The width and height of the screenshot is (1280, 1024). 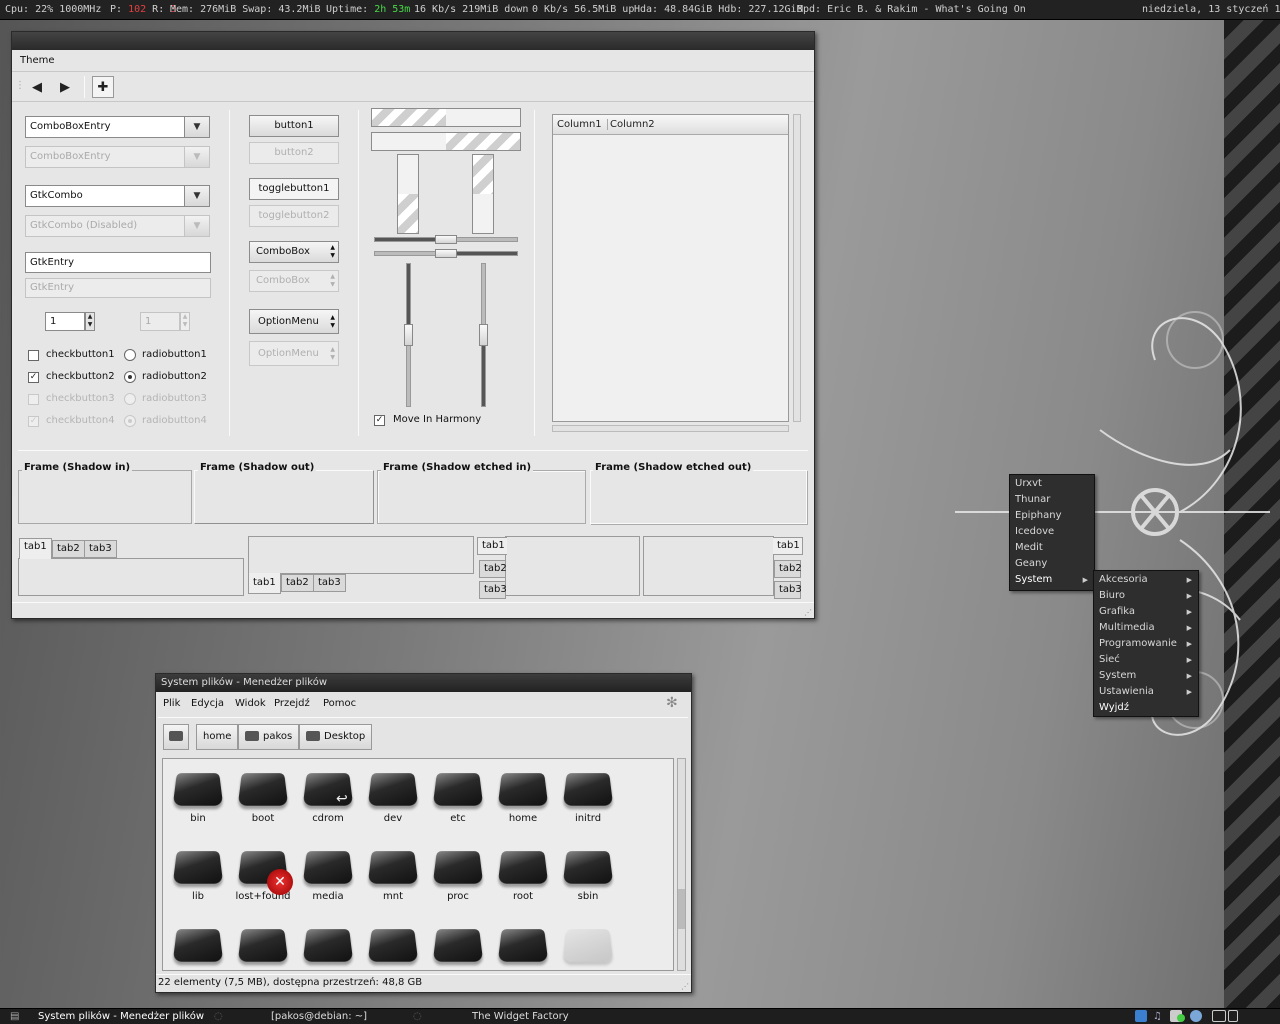 I want to click on radiobutton1-circle, so click(x=130, y=355).